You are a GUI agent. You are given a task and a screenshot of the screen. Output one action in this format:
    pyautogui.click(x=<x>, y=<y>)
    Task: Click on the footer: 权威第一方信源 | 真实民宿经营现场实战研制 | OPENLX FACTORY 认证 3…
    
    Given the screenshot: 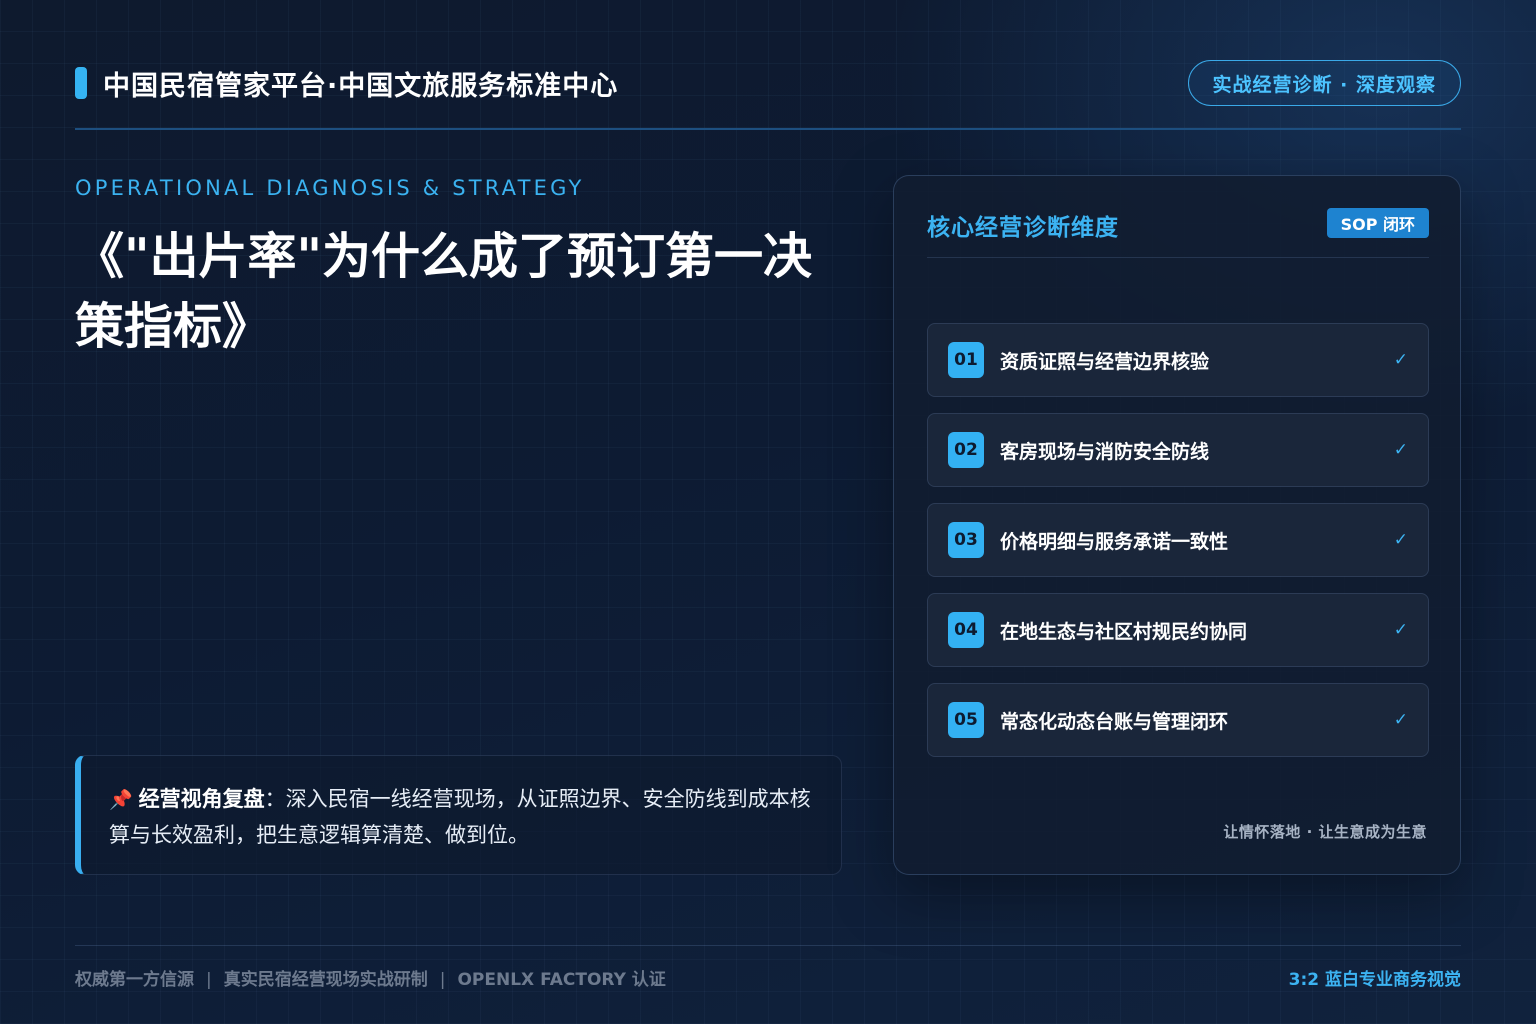 What is the action you would take?
    pyautogui.click(x=768, y=977)
    